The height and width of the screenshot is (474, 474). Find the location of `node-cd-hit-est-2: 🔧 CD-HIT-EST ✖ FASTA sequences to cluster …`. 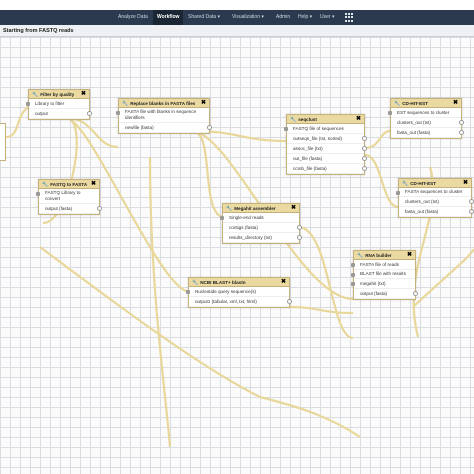

node-cd-hit-est-2: 🔧 CD-HIT-EST ✖ FASTA sequences to cluster … is located at coordinates (435, 198).